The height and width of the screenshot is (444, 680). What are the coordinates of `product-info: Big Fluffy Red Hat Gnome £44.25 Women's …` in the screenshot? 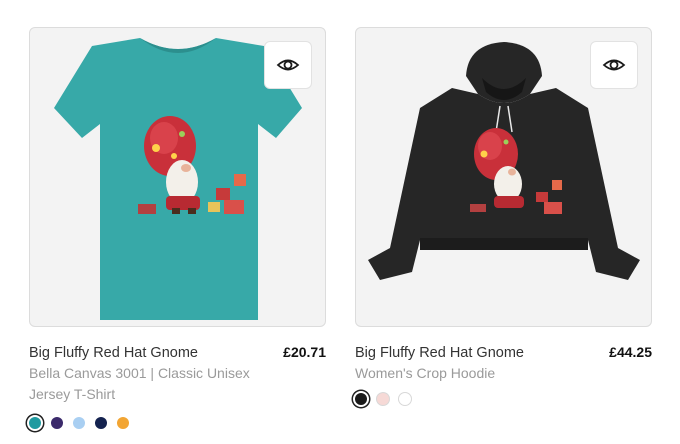 It's located at (503, 374).